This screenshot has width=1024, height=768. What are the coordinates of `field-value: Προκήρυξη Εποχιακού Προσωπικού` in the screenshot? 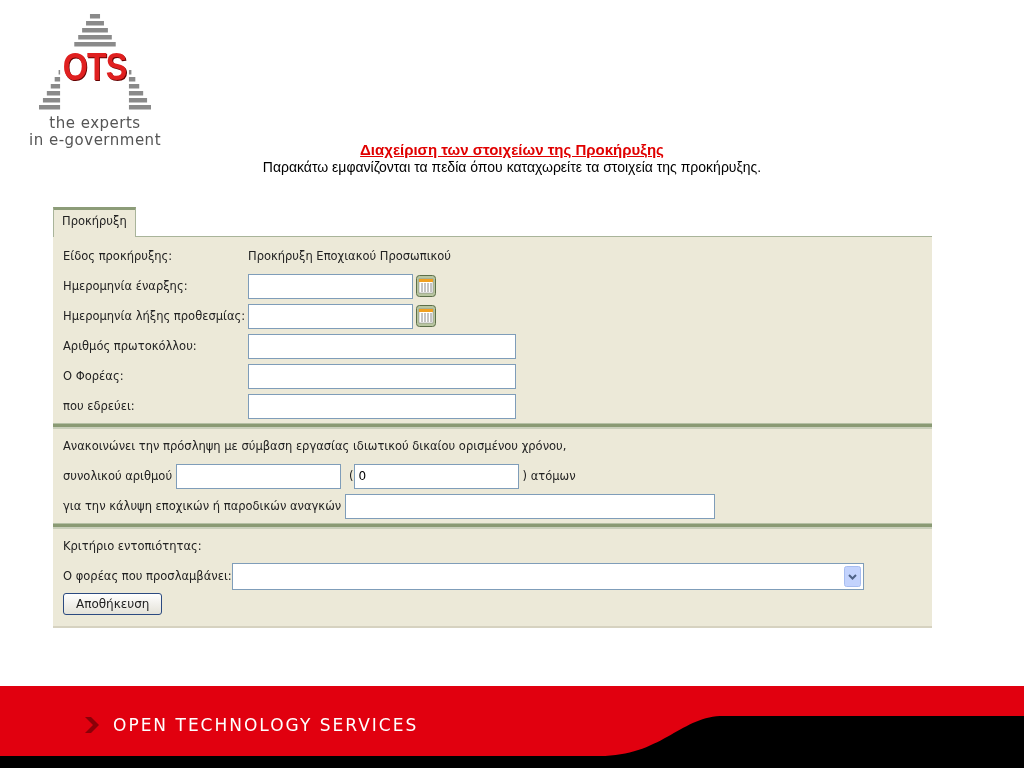 It's located at (349, 256).